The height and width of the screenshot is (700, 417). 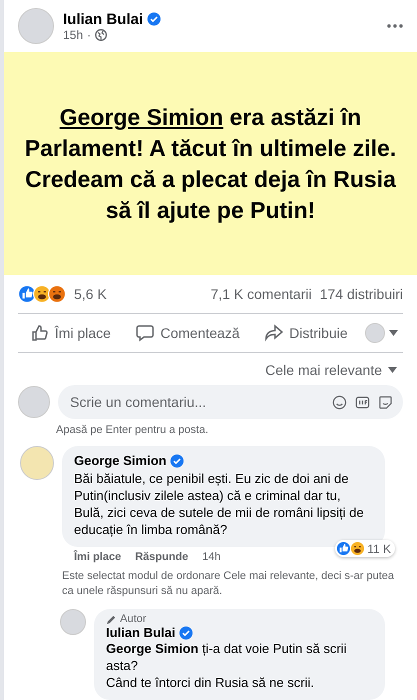 I want to click on comments-count: 7,1 K comentarii, so click(x=261, y=294).